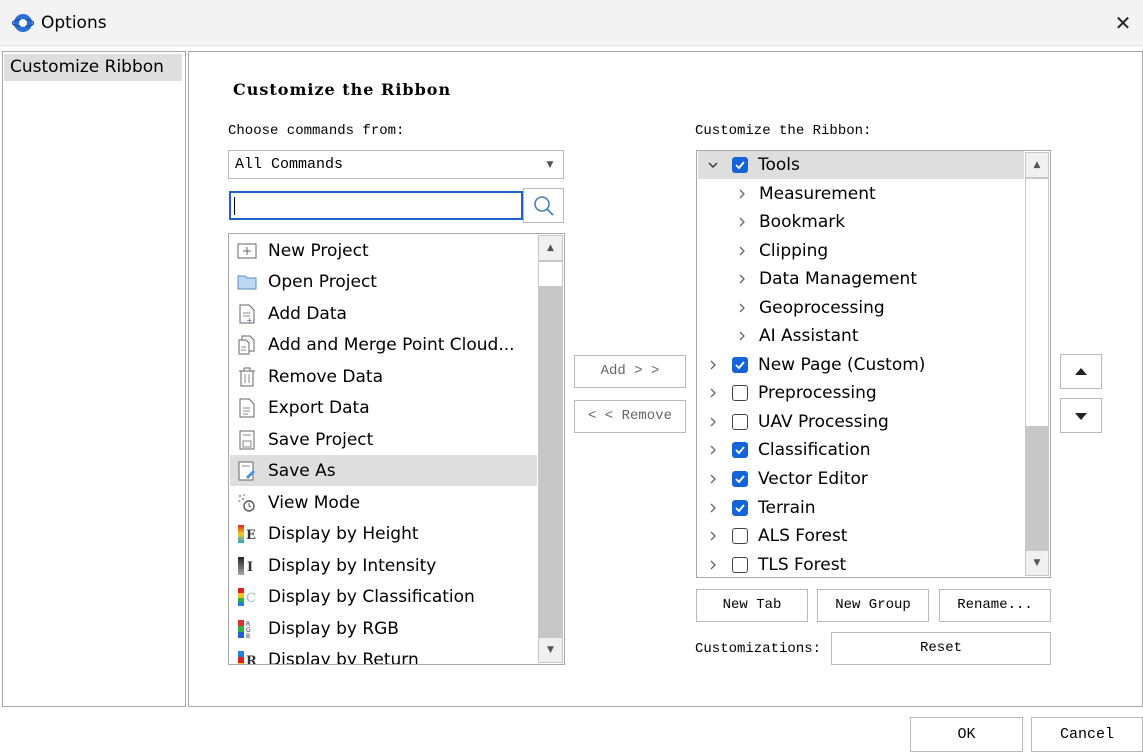 The width and height of the screenshot is (1143, 753). What do you see at coordinates (325, 376) in the screenshot?
I see `command-label: Remove Data` at bounding box center [325, 376].